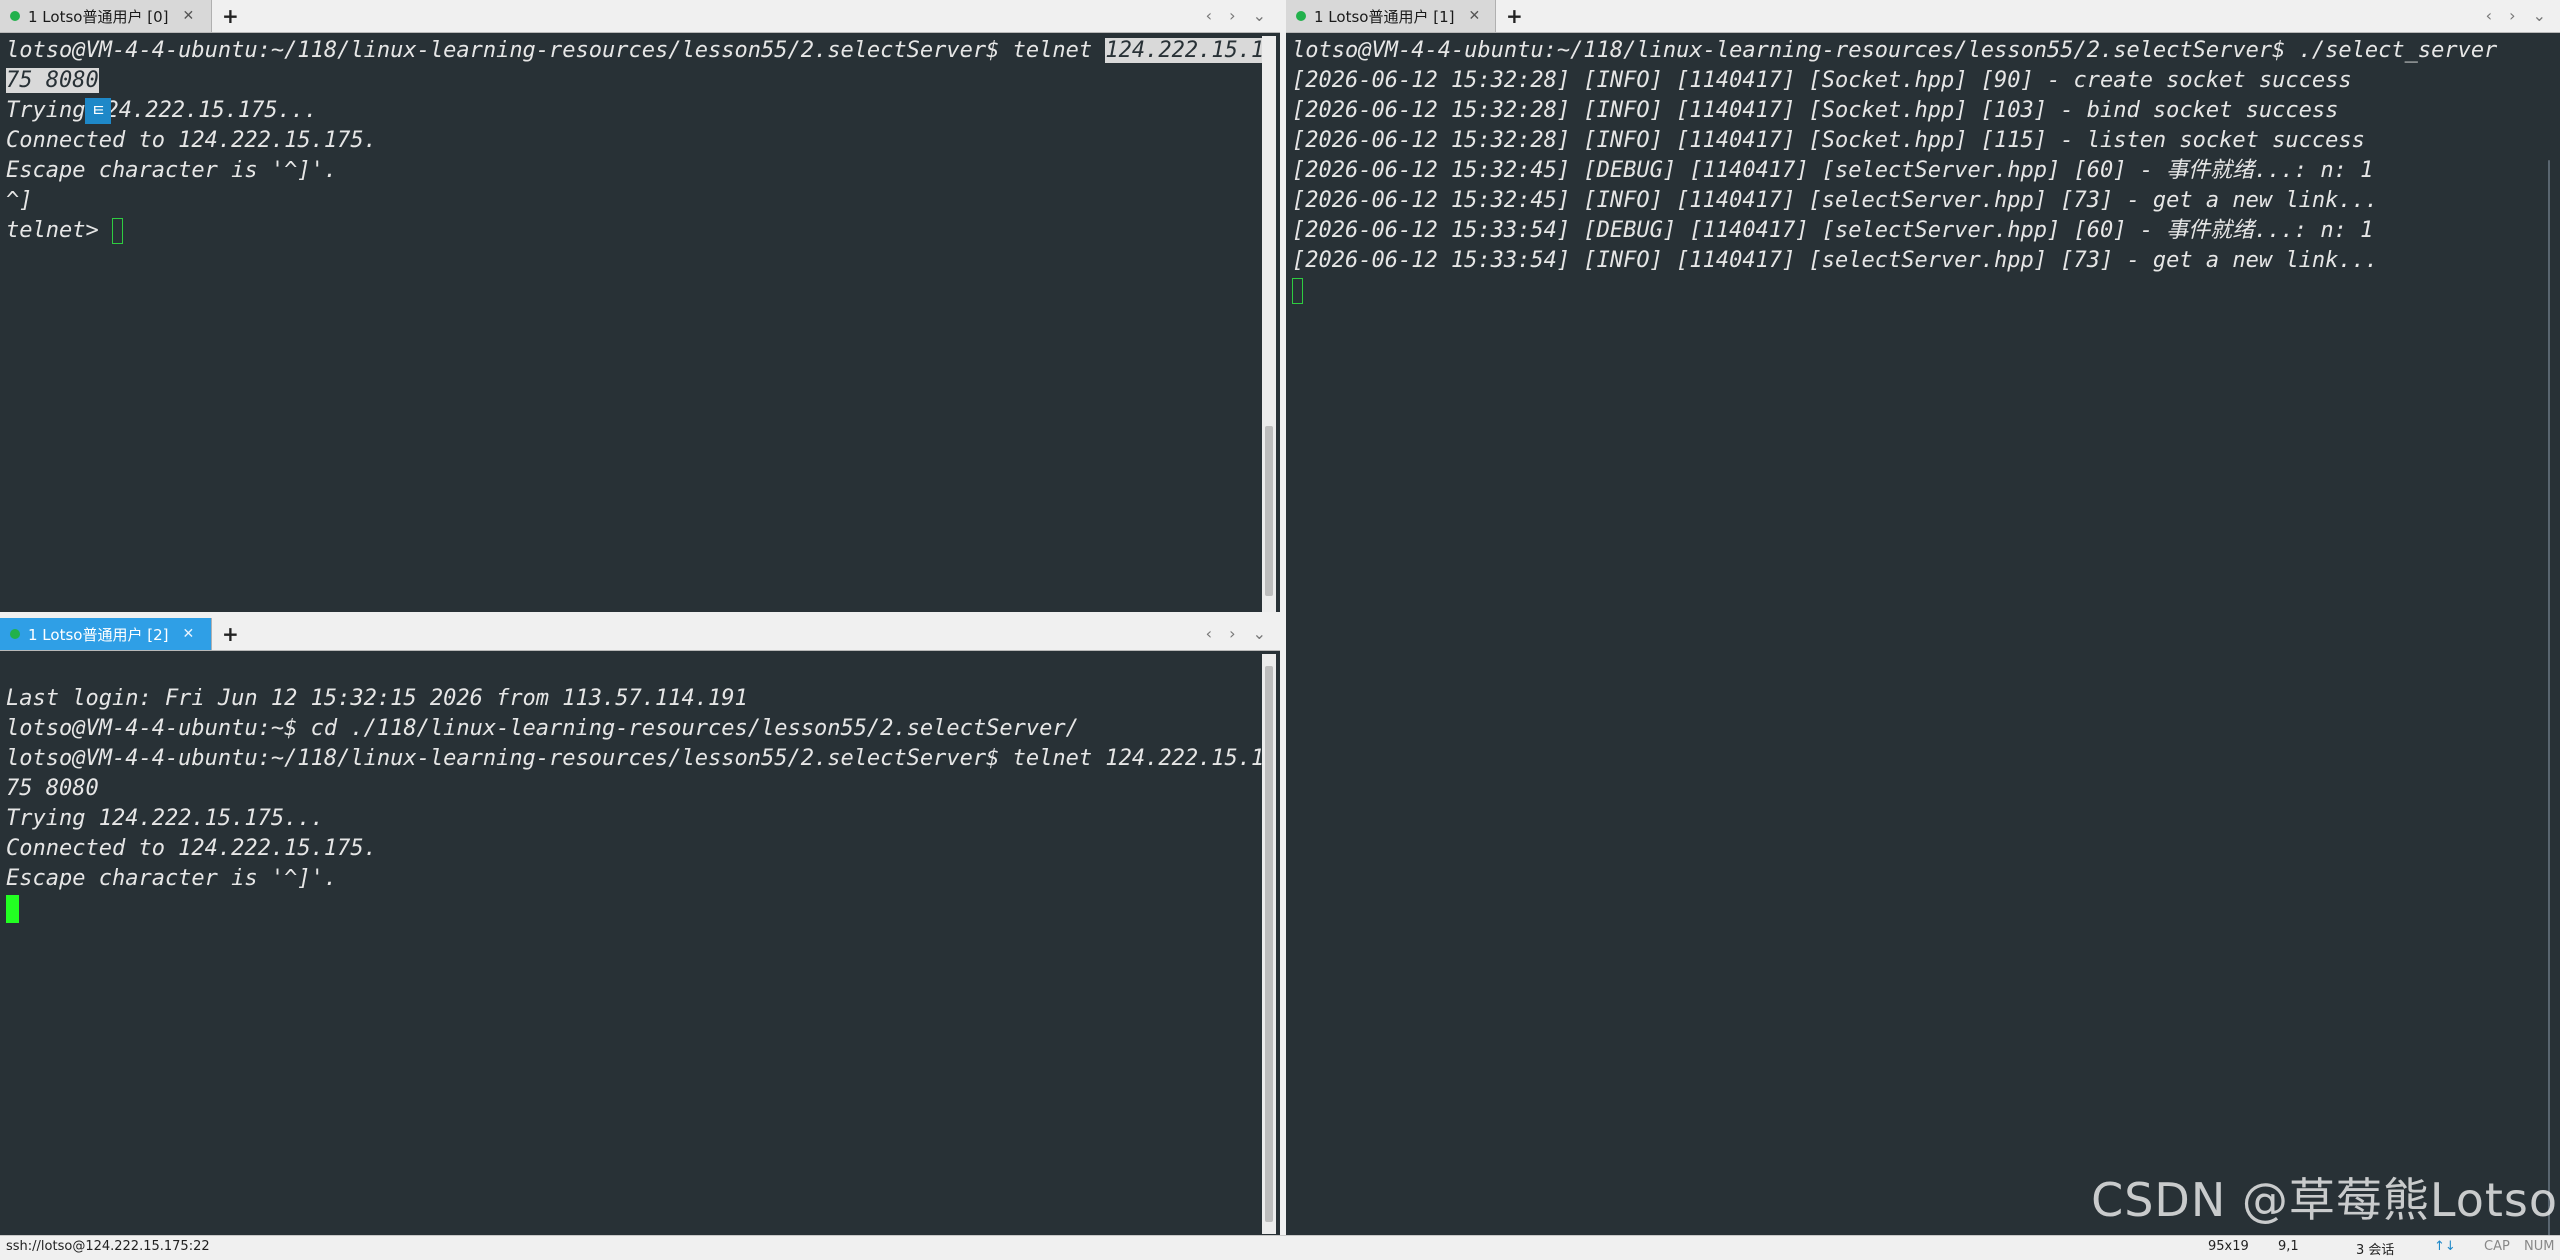  I want to click on connection-string: ssh://lotso@124.222.15.175:22, so click(108, 1246).